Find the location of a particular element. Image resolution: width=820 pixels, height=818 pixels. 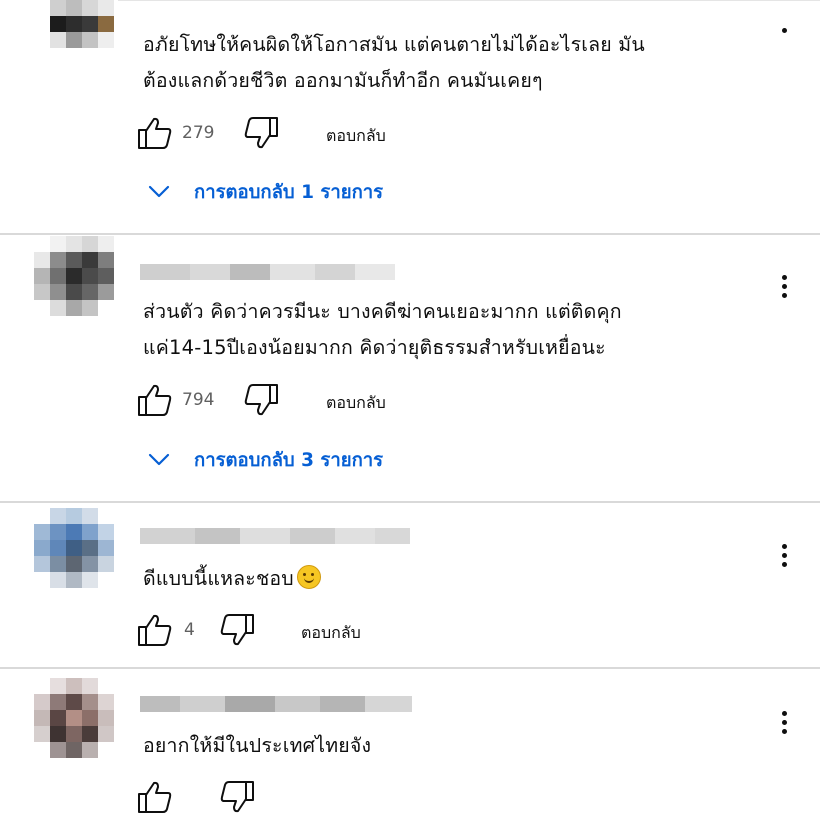

replies-label: การตอบกลับ 1 รายการ is located at coordinates (289, 192).